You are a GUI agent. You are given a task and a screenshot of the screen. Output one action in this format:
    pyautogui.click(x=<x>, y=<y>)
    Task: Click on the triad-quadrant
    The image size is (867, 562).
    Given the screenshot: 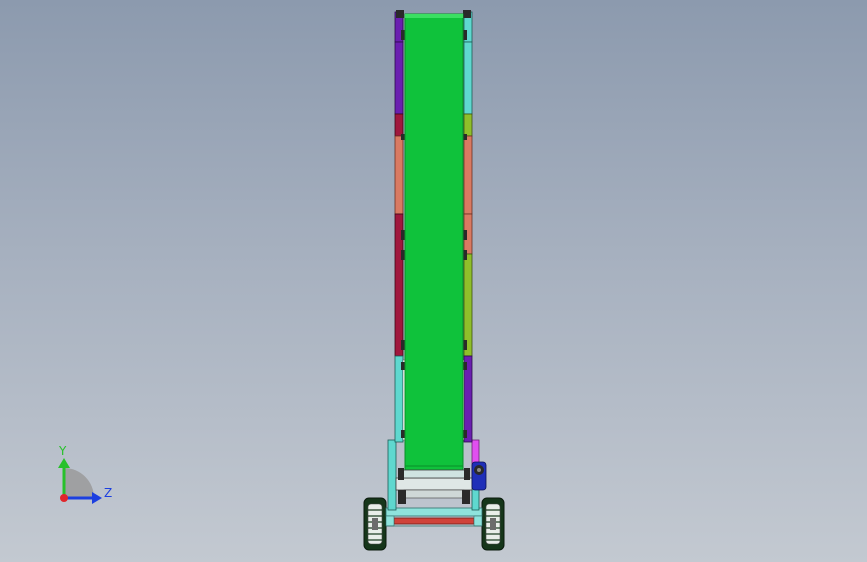 What is the action you would take?
    pyautogui.click(x=79, y=483)
    